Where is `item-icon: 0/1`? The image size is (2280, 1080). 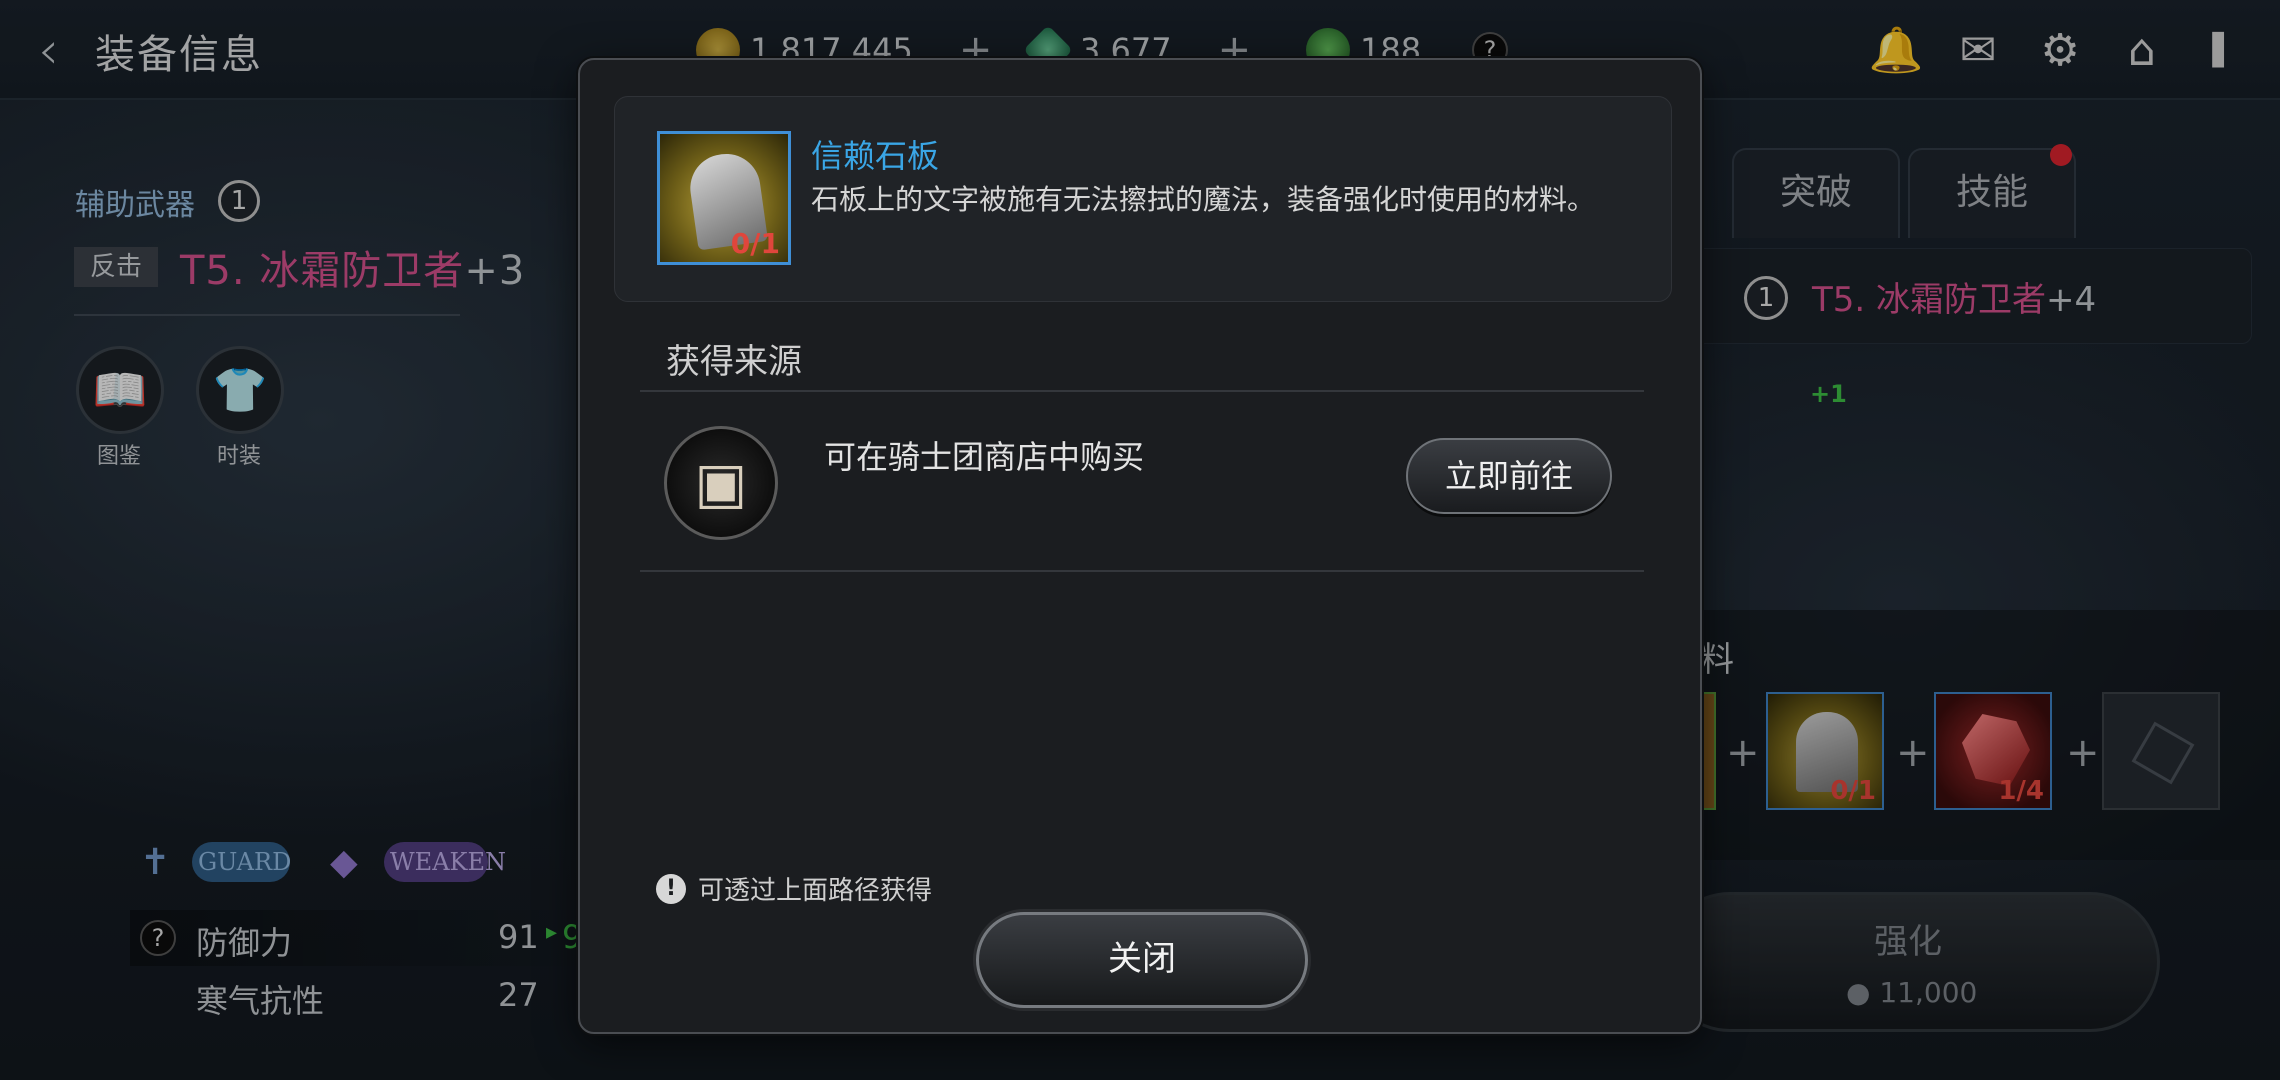 item-icon: 0/1 is located at coordinates (724, 198).